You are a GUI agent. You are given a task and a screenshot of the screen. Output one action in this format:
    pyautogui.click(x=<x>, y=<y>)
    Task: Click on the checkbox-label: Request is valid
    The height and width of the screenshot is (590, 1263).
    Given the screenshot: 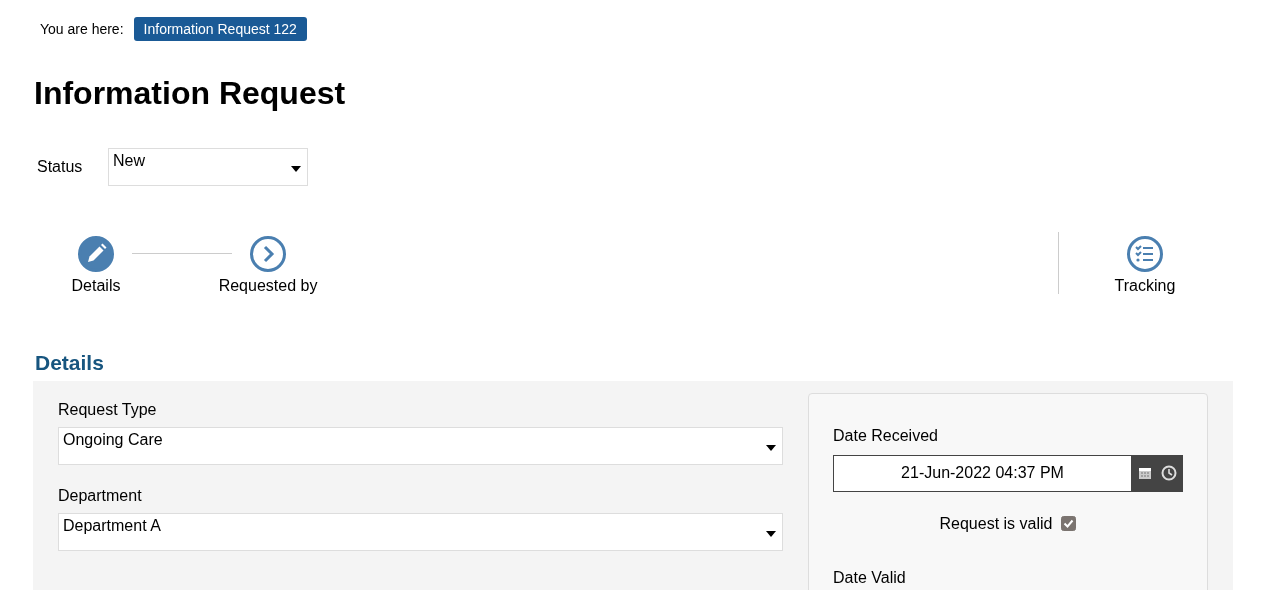 What is the action you would take?
    pyautogui.click(x=996, y=523)
    